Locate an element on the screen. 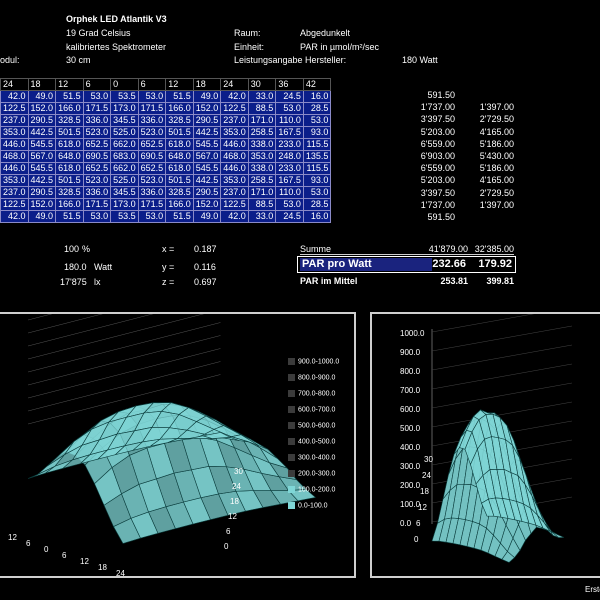 Image resolution: width=600 pixels, height=600 pixels. grid-cell: 166.0 is located at coordinates (69, 108).